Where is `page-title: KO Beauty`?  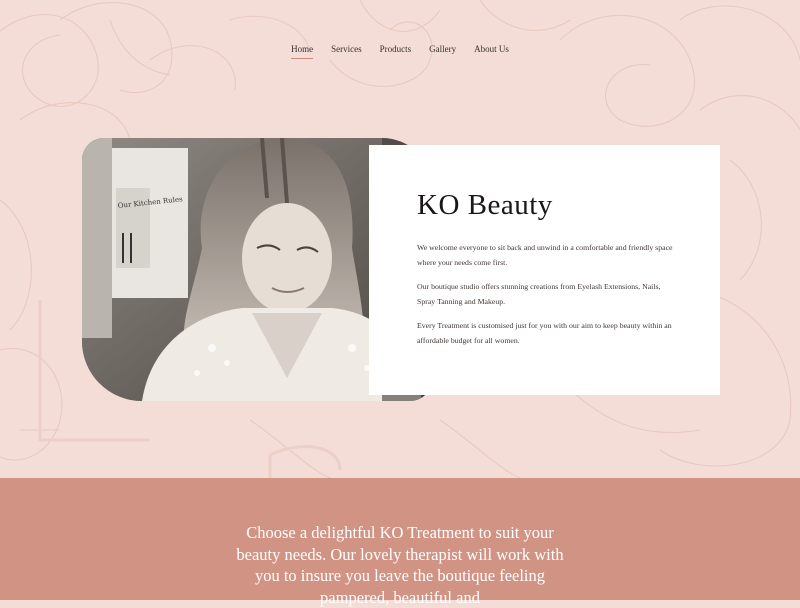 page-title: KO Beauty is located at coordinates (485, 205).